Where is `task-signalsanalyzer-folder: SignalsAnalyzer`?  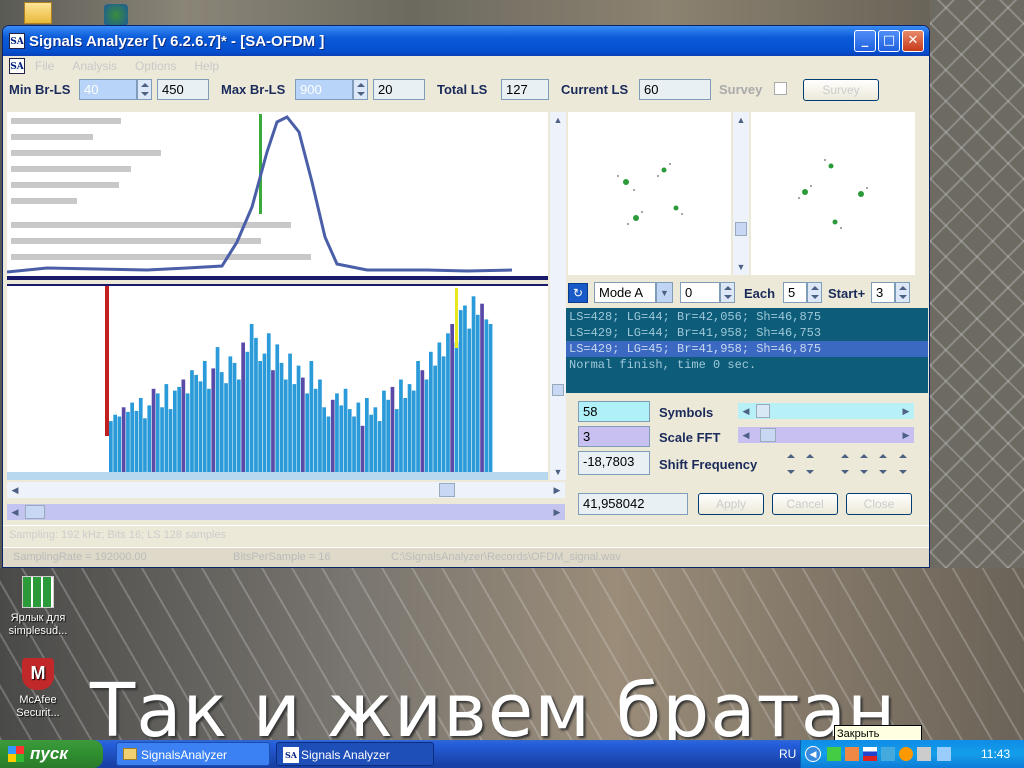 task-signalsanalyzer-folder: SignalsAnalyzer is located at coordinates (193, 754).